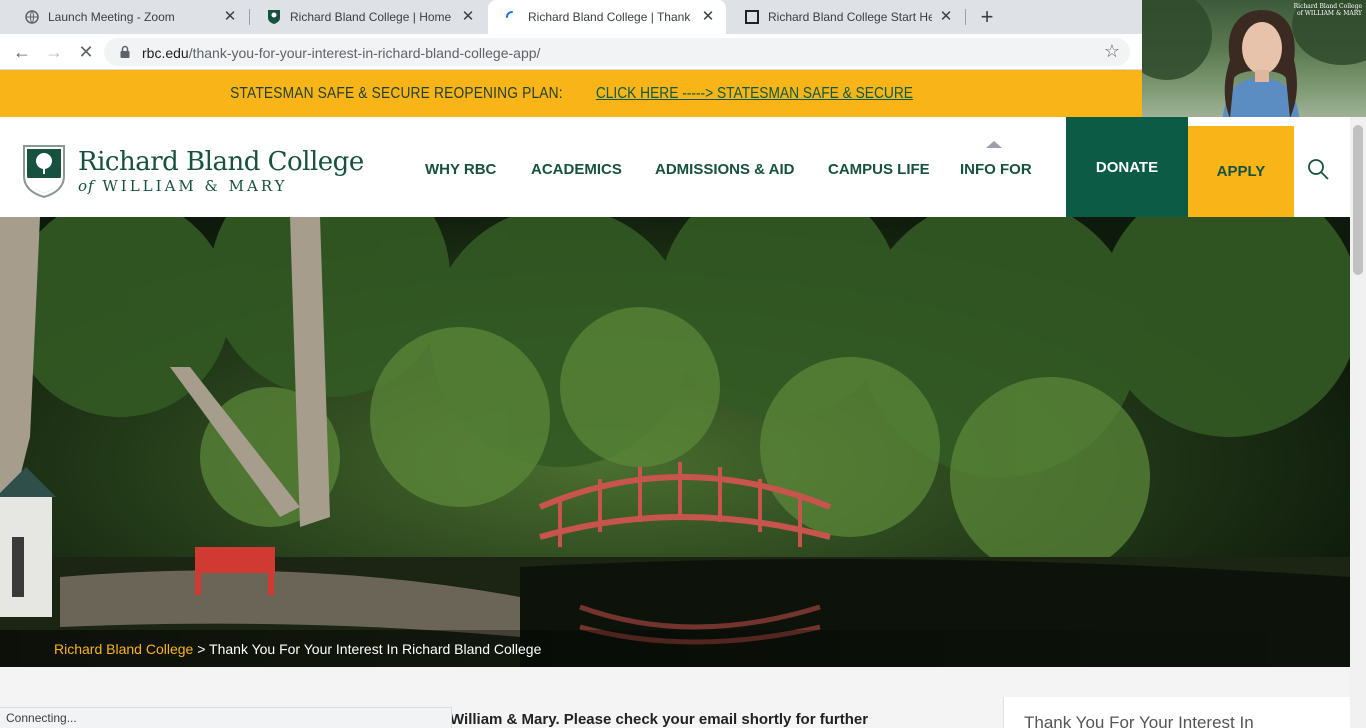 This screenshot has height=728, width=1366. What do you see at coordinates (879, 169) in the screenshot?
I see `nav-campus-life: CAMPUS LIFE` at bounding box center [879, 169].